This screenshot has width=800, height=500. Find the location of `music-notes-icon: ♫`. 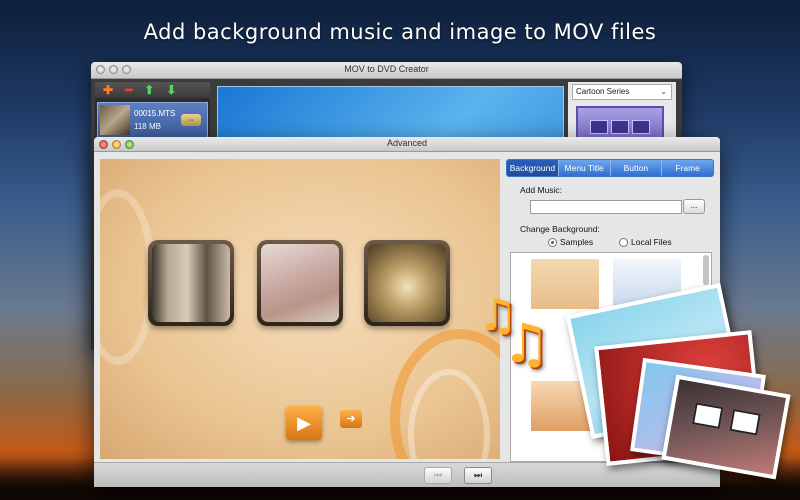

music-notes-icon: ♫ is located at coordinates (526, 343).